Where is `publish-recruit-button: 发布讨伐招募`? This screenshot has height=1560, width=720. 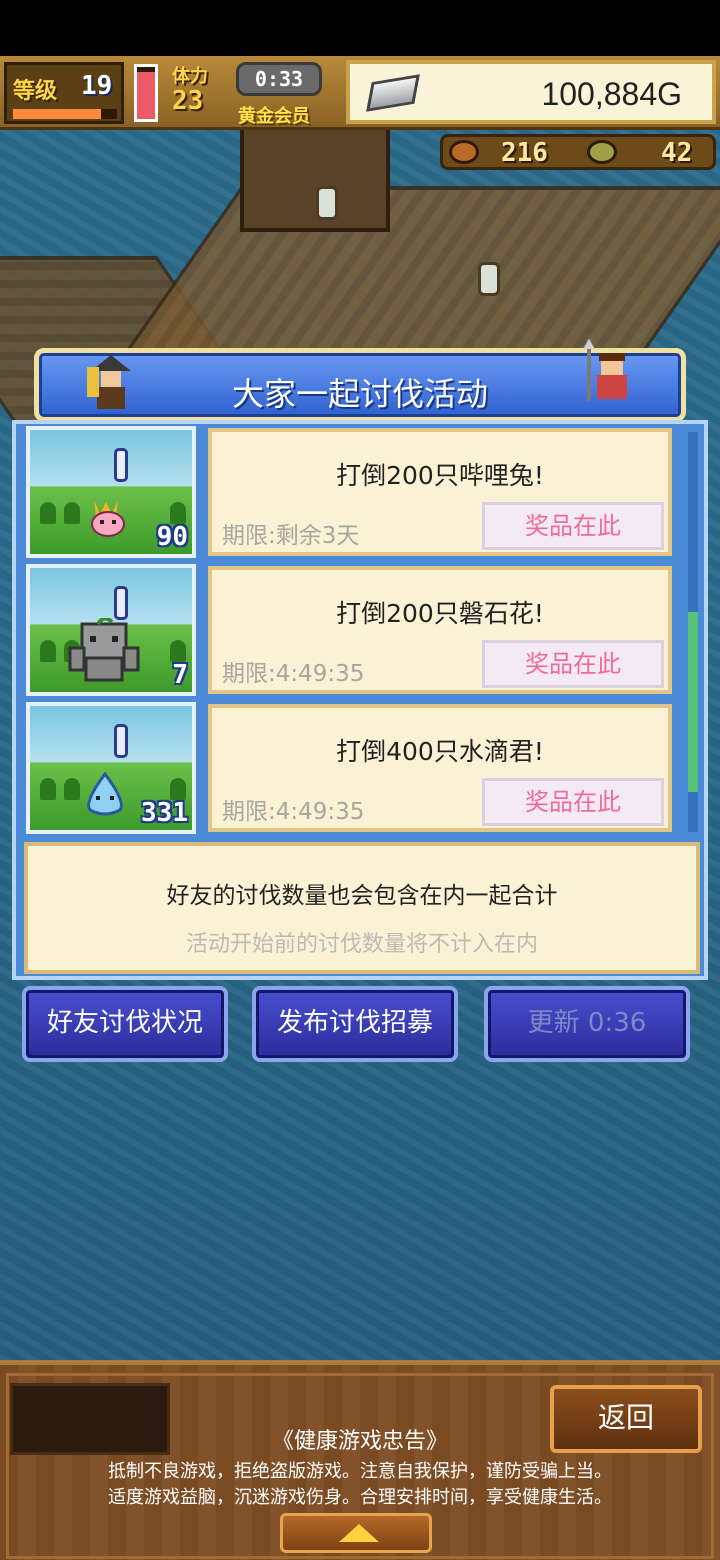
publish-recruit-button: 发布讨伐招募 is located at coordinates (355, 1024).